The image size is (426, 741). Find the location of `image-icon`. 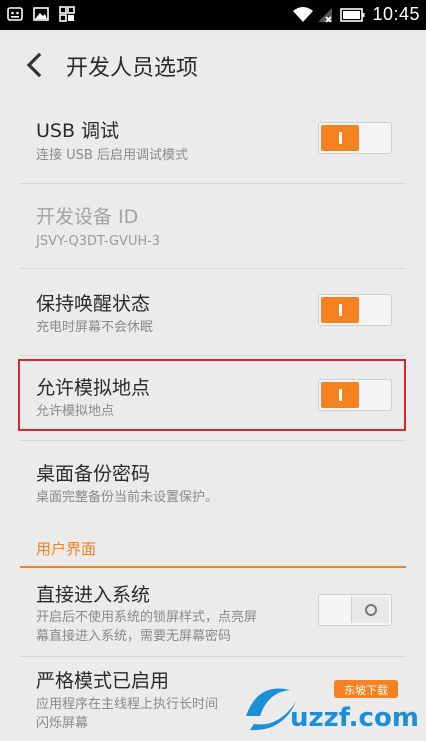

image-icon is located at coordinates (41, 14).